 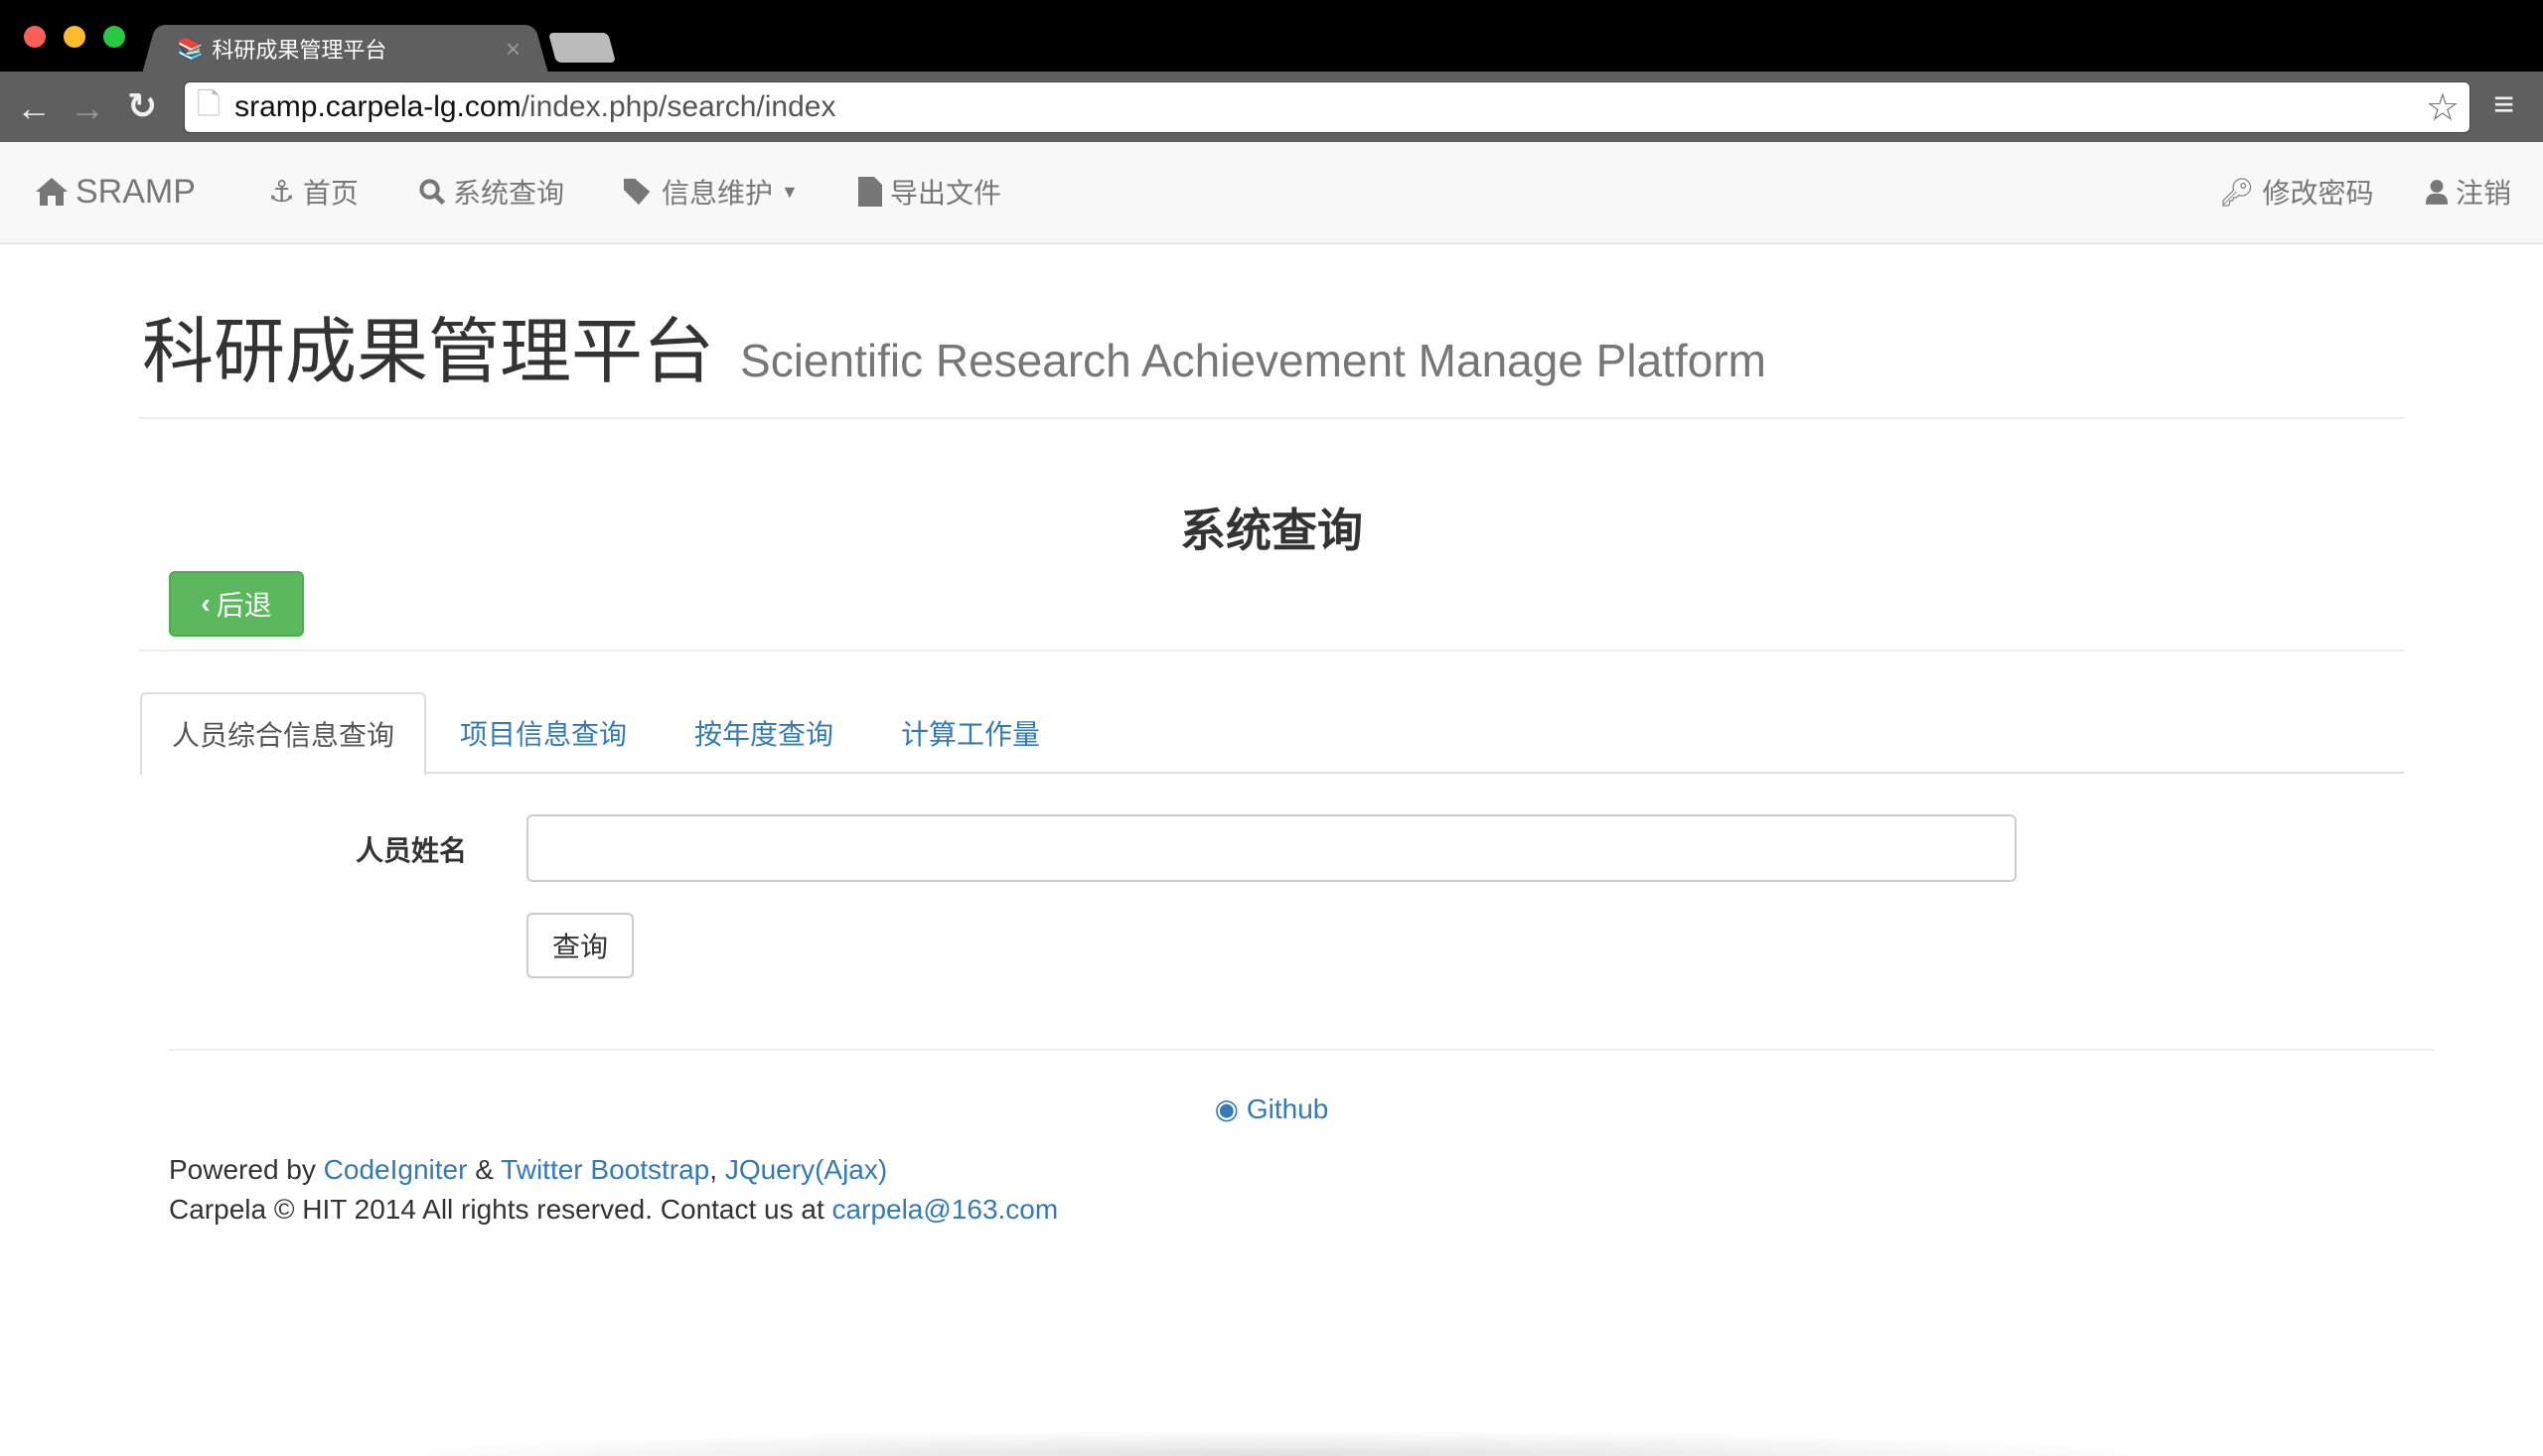 What do you see at coordinates (580, 945) in the screenshot?
I see `query-button: 查询` at bounding box center [580, 945].